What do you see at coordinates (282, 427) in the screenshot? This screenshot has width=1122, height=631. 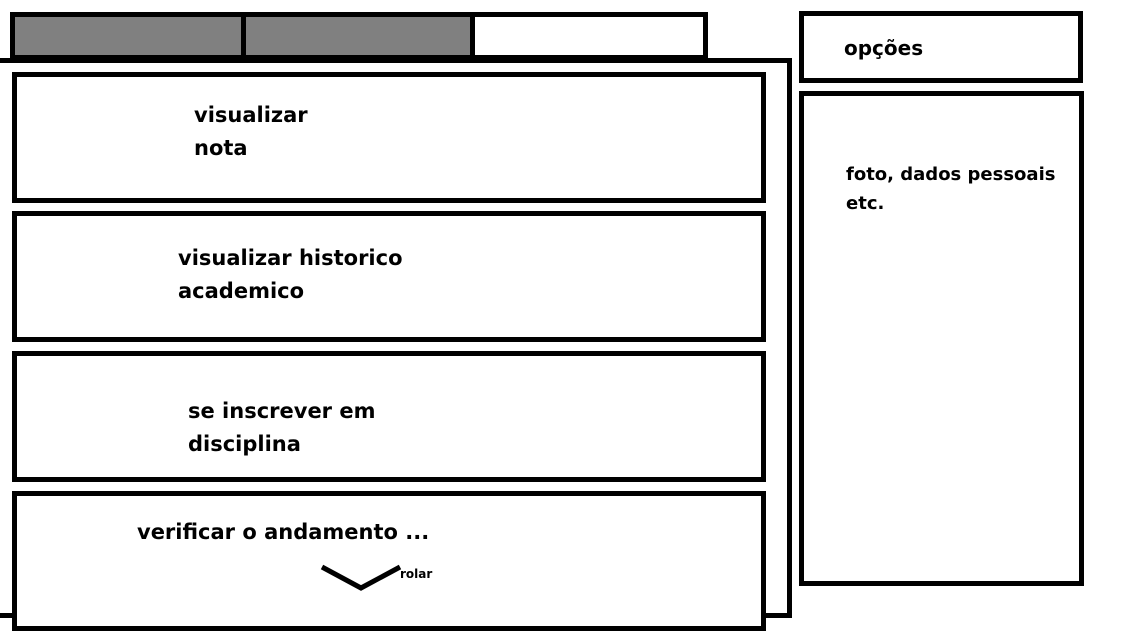 I see `enroll-course-label: se inscrever em disciplina` at bounding box center [282, 427].